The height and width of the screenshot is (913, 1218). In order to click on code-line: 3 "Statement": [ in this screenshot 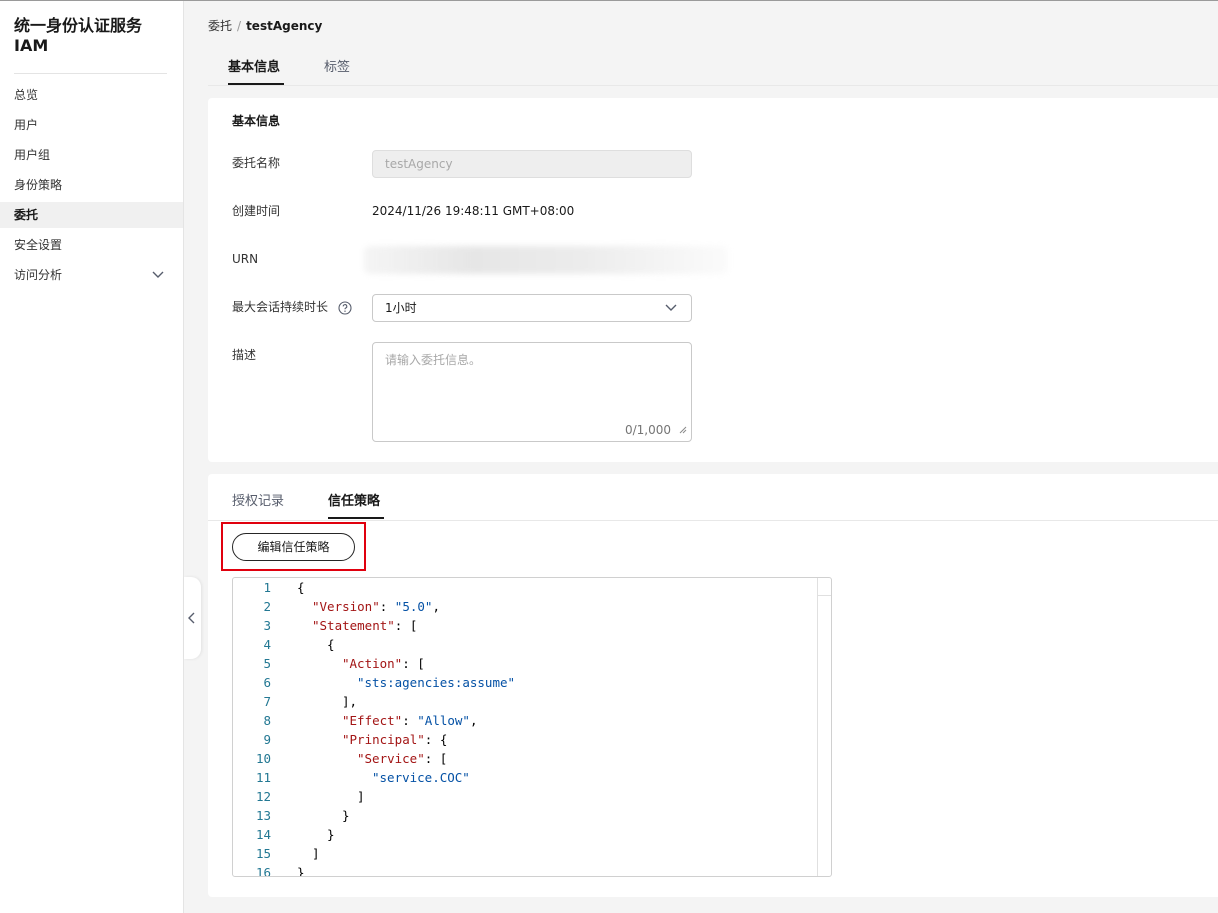, I will do `click(523, 625)`.